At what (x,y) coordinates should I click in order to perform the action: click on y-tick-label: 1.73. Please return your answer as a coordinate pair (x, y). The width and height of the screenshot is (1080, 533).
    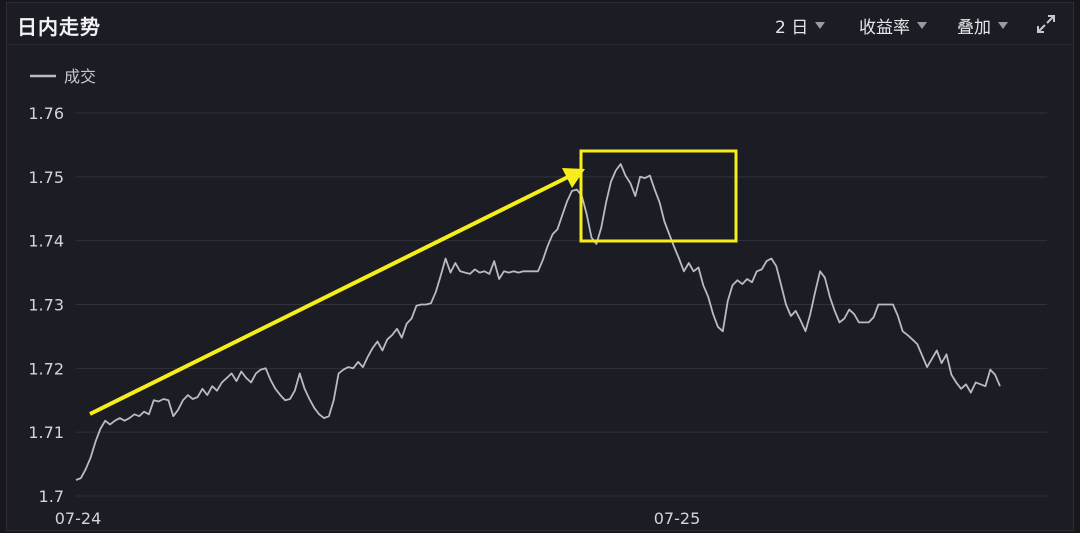
    Looking at the image, I should click on (46, 305).